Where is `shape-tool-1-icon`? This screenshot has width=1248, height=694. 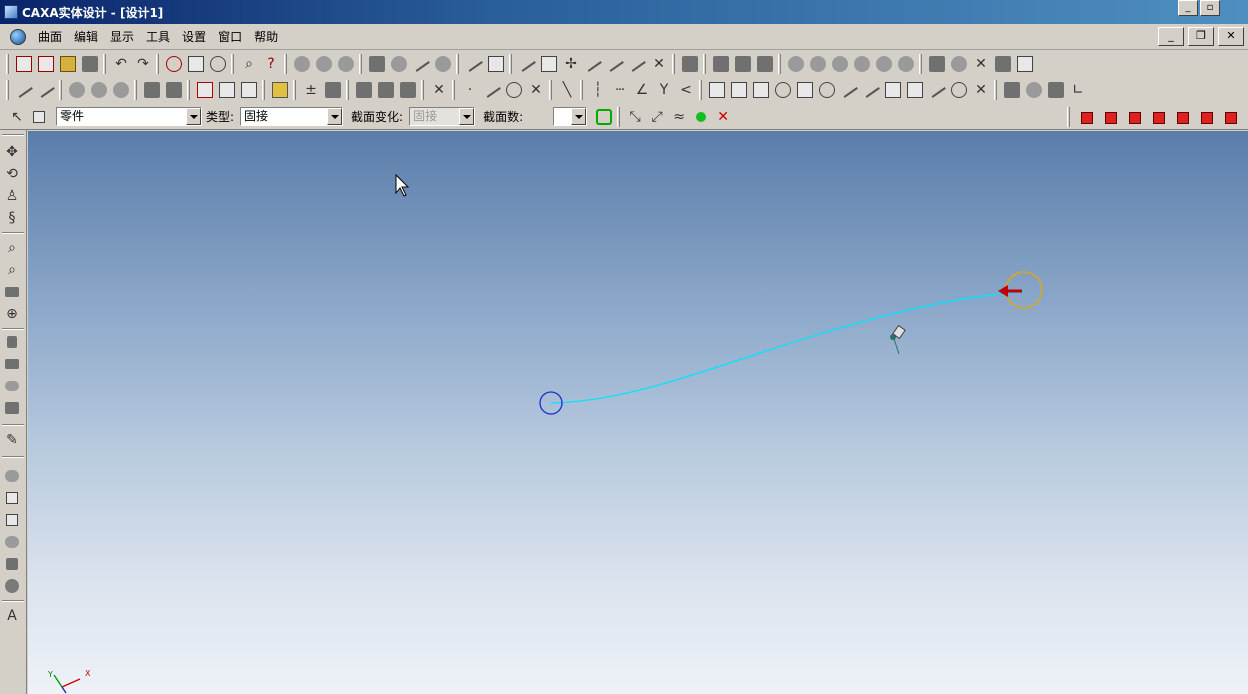 shape-tool-1-icon is located at coordinates (717, 90).